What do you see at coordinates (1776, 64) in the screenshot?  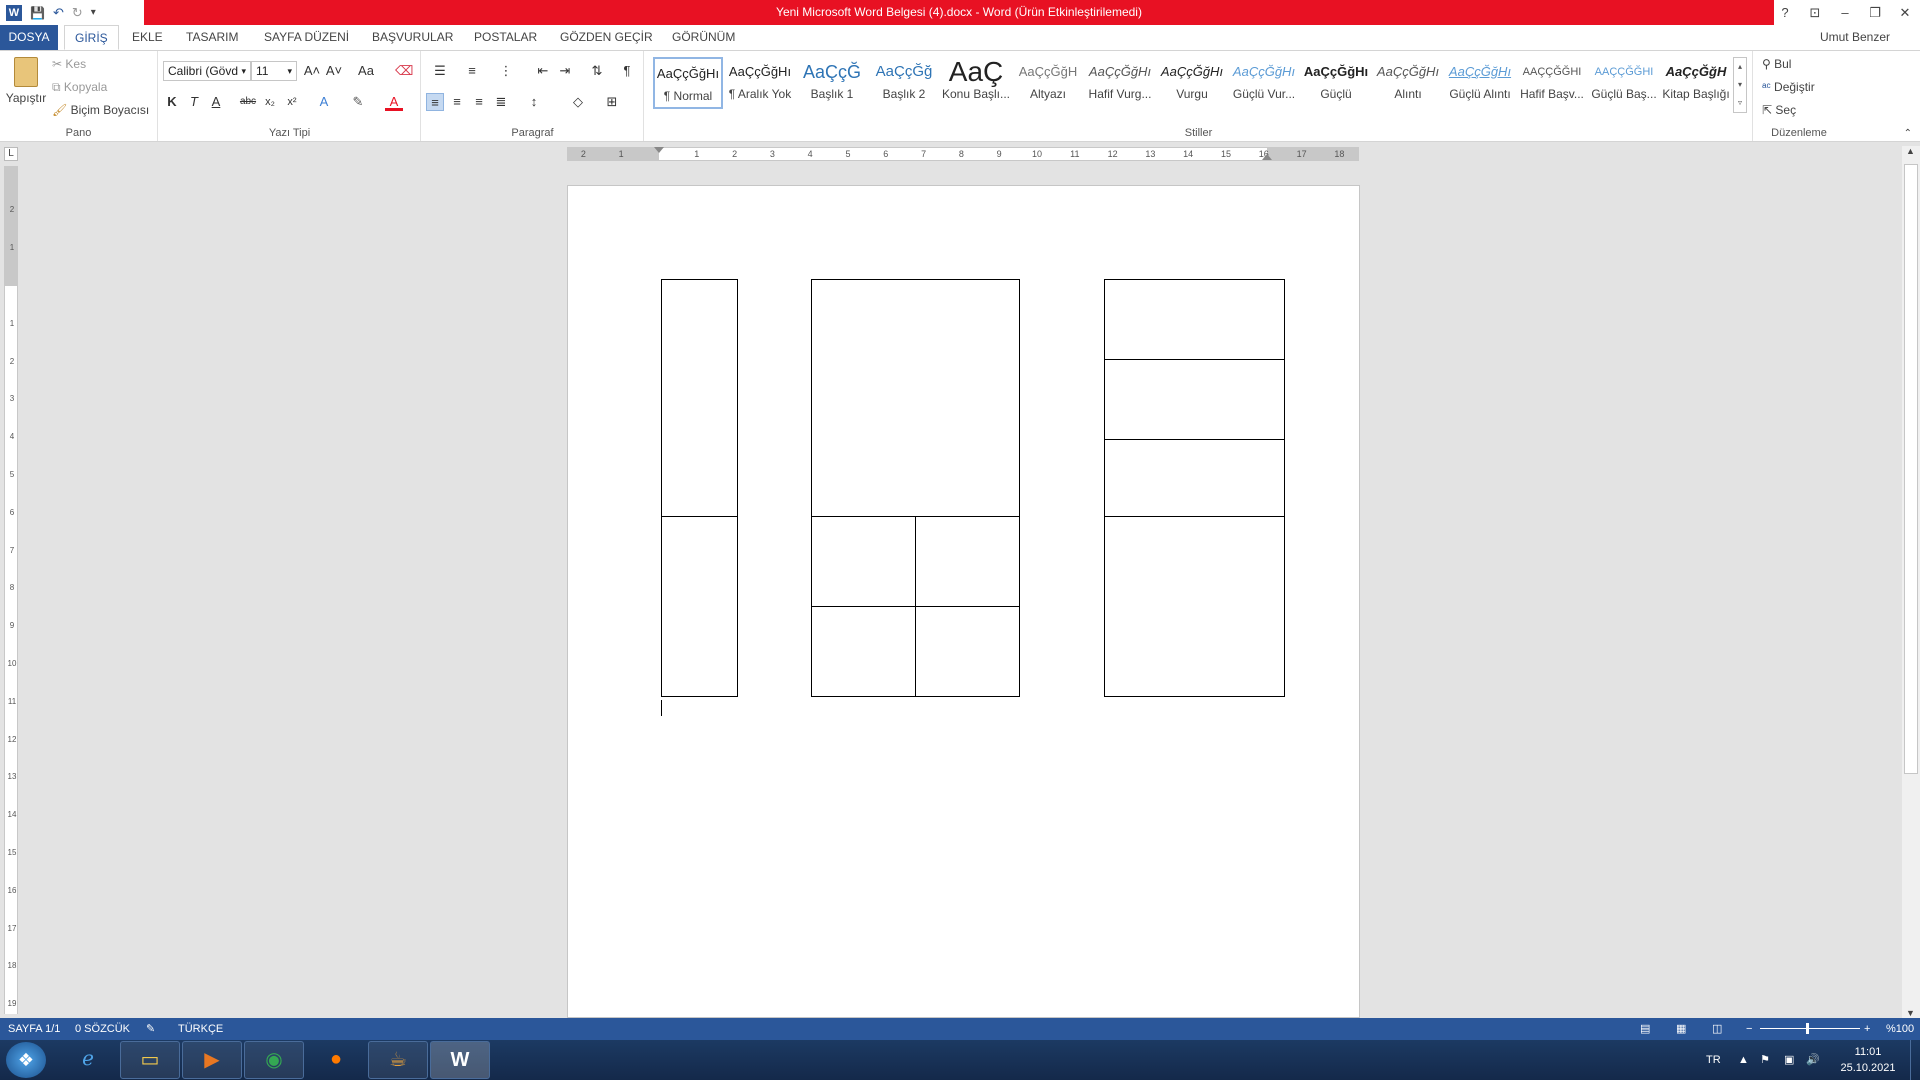 I see `find-button: ⚲ Bul` at bounding box center [1776, 64].